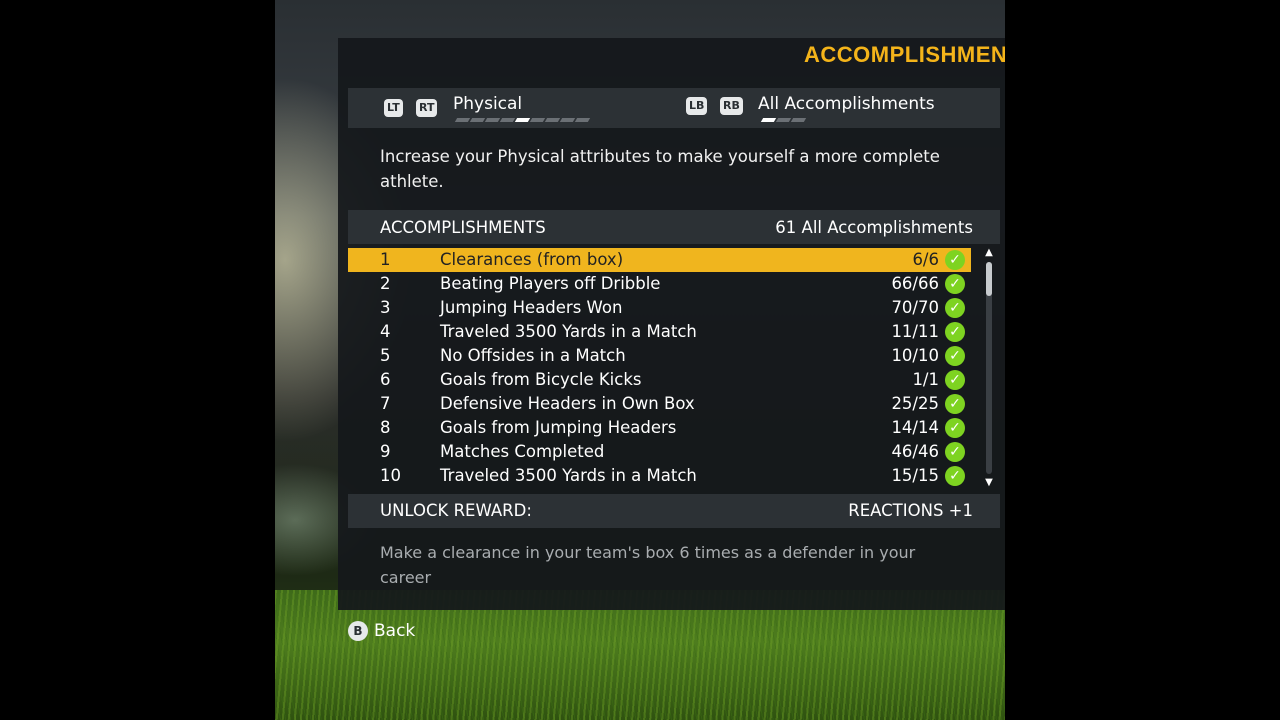  Describe the element at coordinates (567, 403) in the screenshot. I see `item-name: Defensive Headers in Own Box` at that location.